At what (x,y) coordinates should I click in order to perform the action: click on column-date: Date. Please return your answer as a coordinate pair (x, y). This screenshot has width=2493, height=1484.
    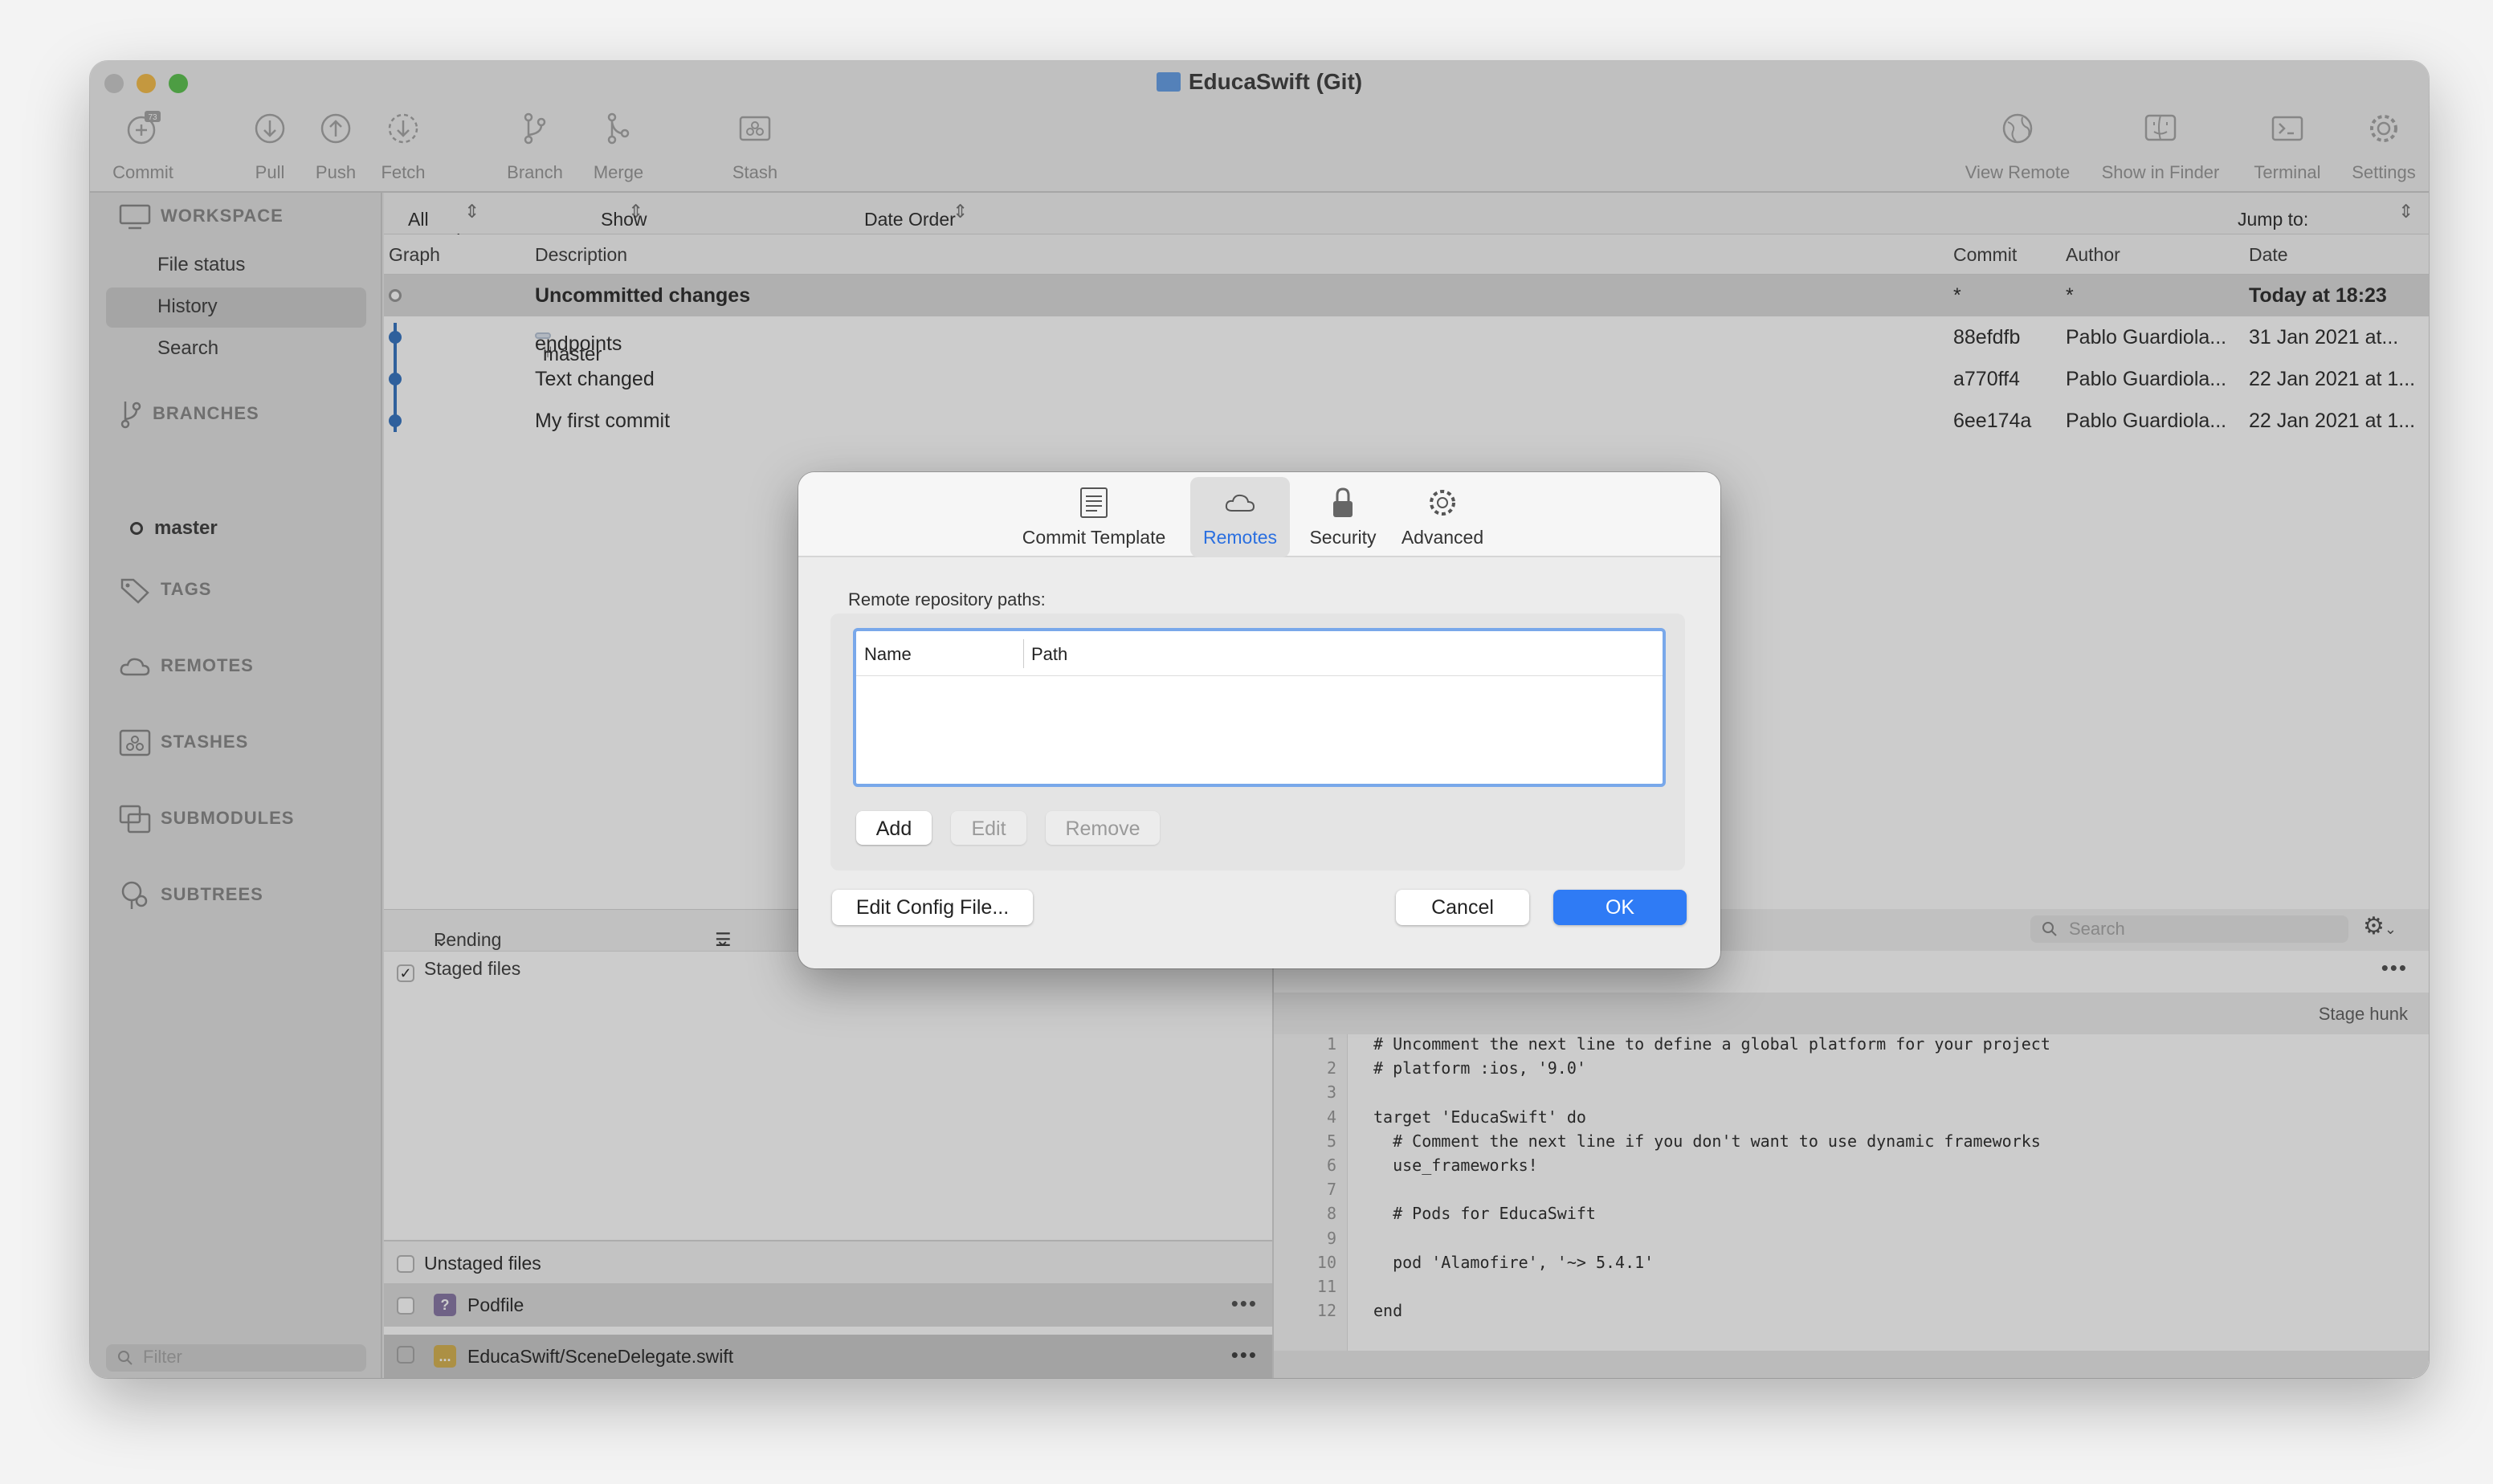
    Looking at the image, I should click on (2268, 255).